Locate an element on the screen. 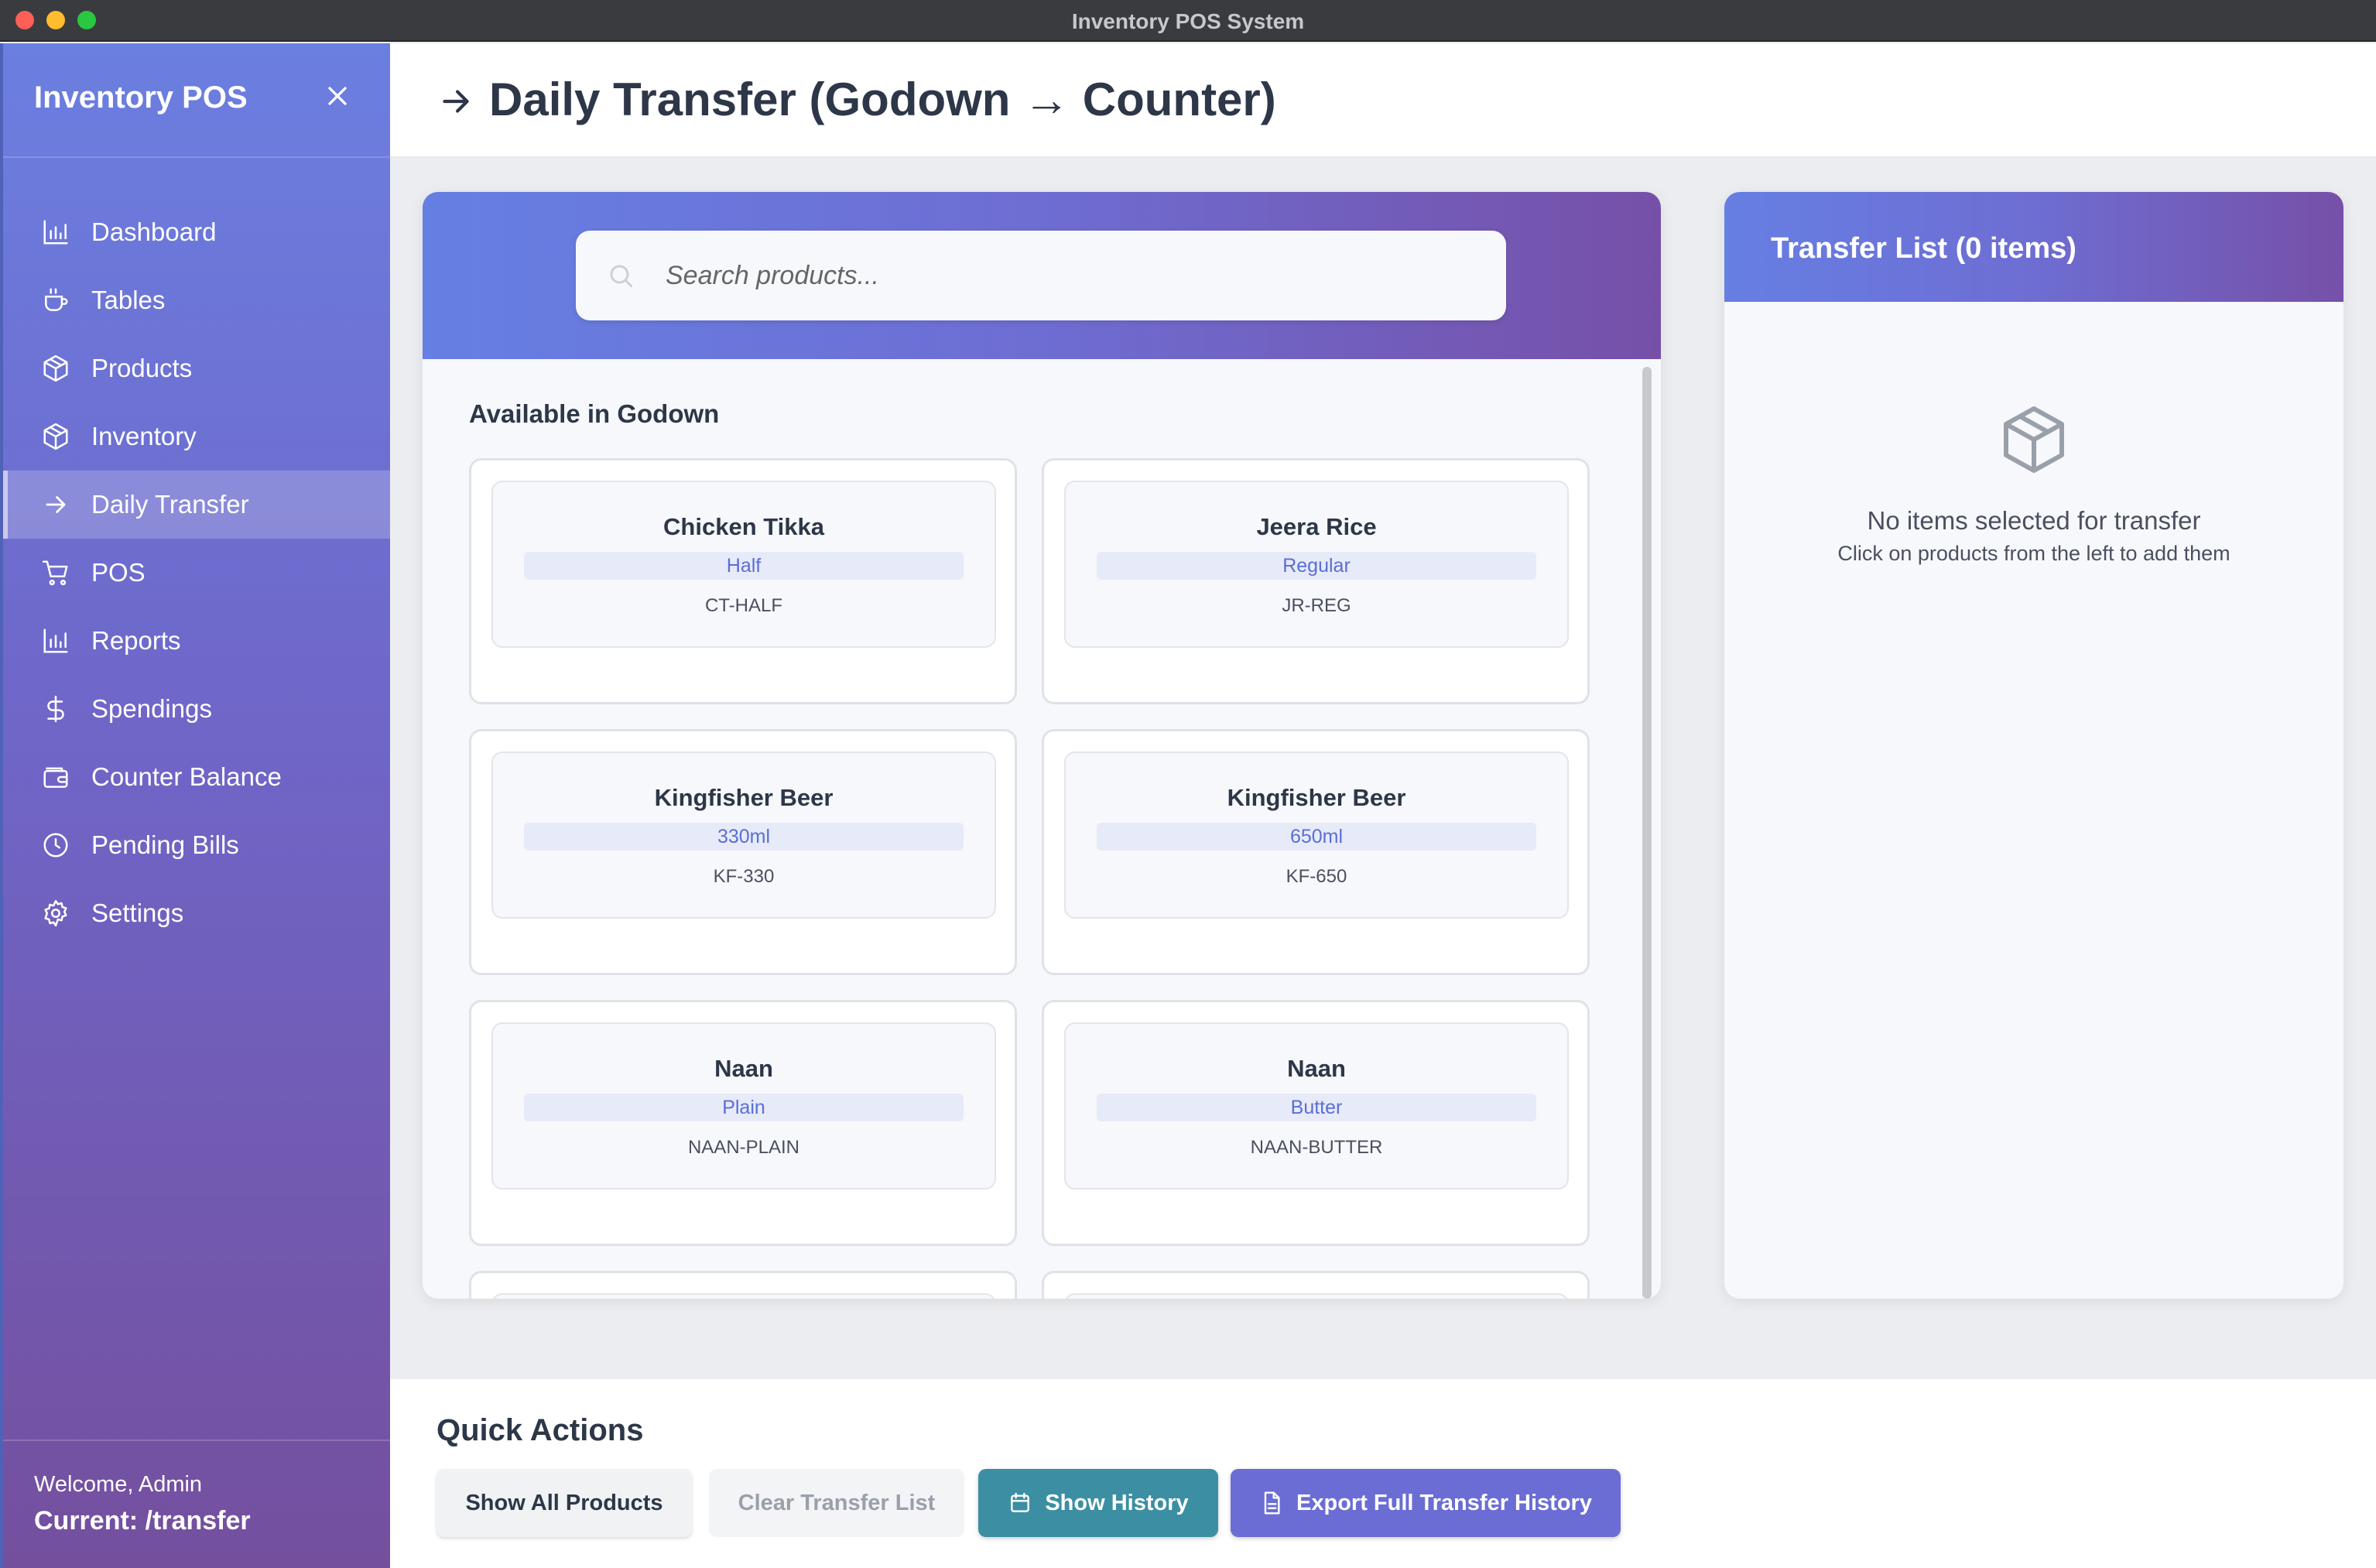 The image size is (2376, 1568). product-variant-badge: Plain is located at coordinates (744, 1107).